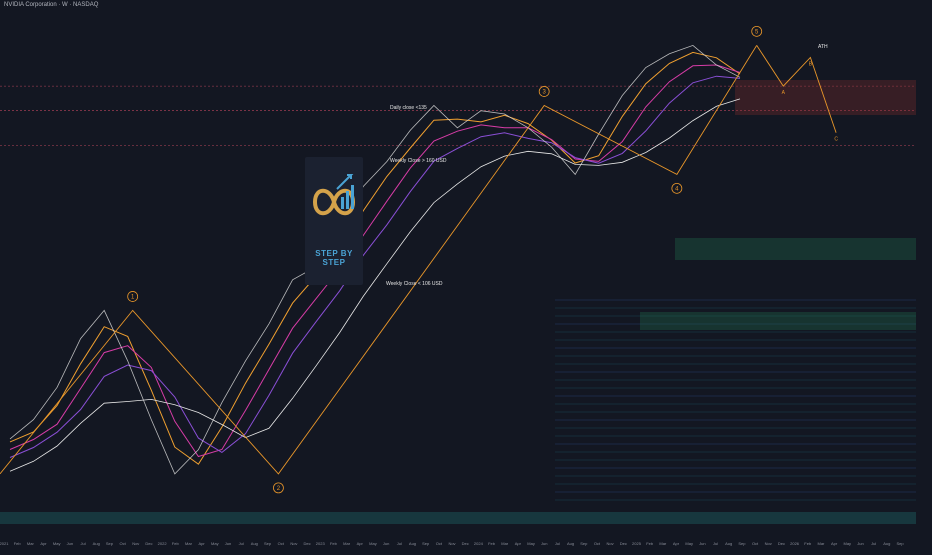 The image size is (932, 555). Describe the element at coordinates (418, 161) in the screenshot. I see `label-weekly-close-160: Weekly Close > 160 USD` at that location.